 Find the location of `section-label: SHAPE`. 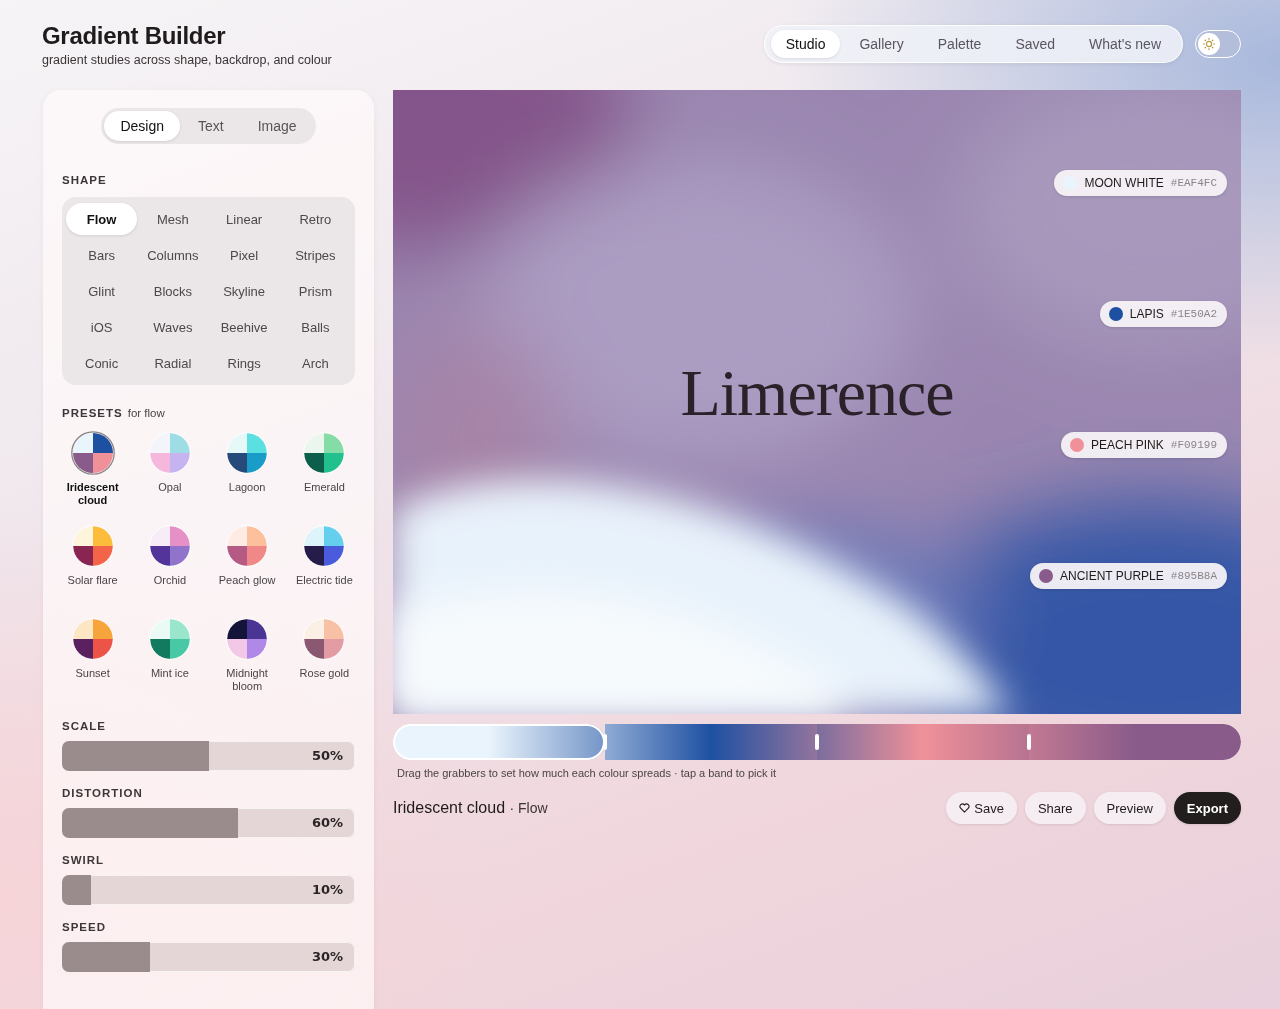

section-label: SHAPE is located at coordinates (85, 180).